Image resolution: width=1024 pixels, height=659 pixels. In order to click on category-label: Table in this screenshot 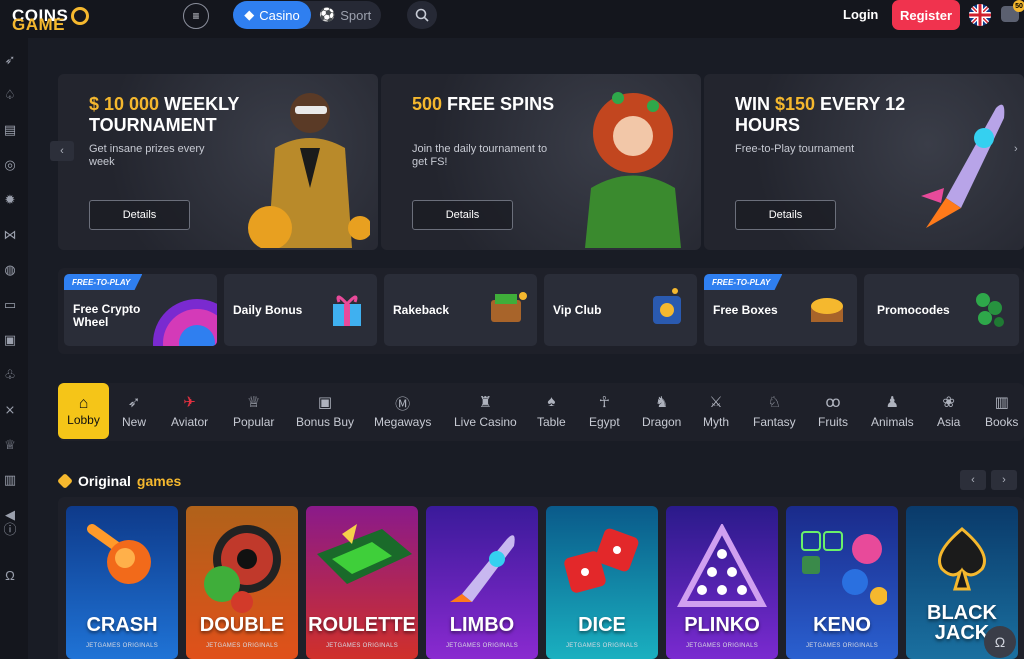, I will do `click(551, 422)`.